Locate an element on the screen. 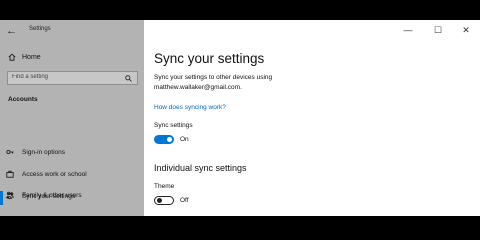  sync-settings-toggle is located at coordinates (164, 139).